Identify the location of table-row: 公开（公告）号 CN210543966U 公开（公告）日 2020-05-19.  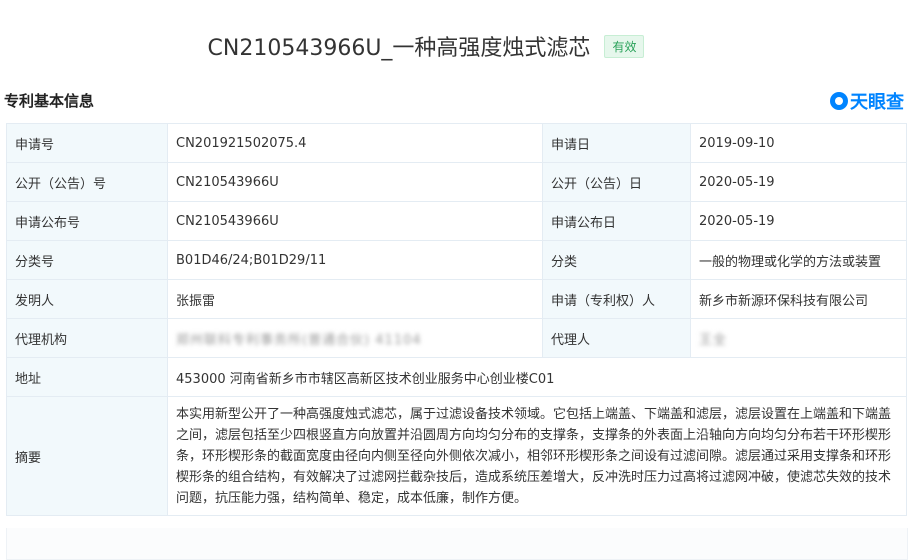
(456, 182).